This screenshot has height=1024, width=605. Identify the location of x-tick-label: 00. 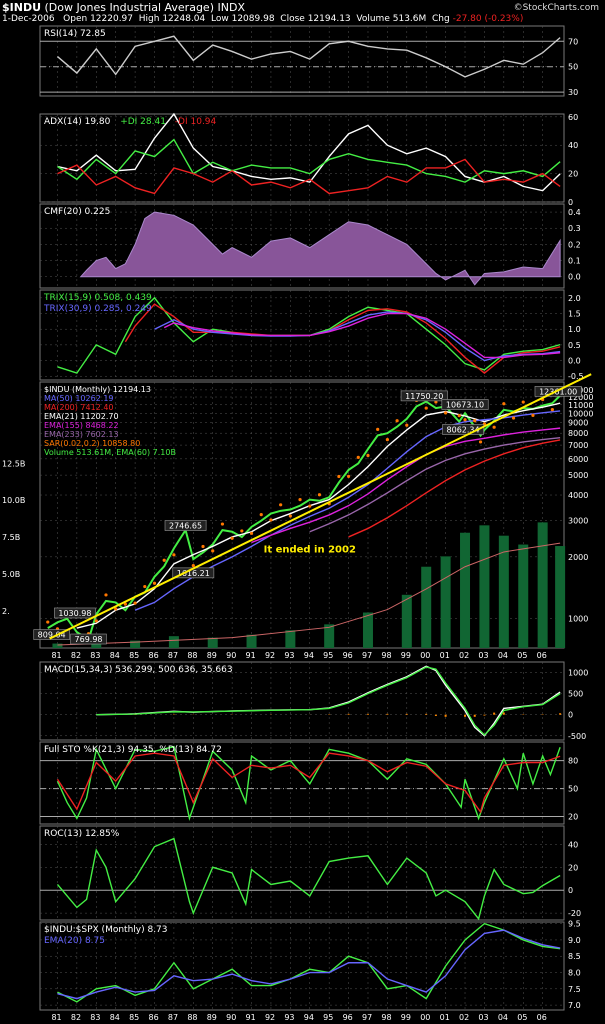
(425, 655).